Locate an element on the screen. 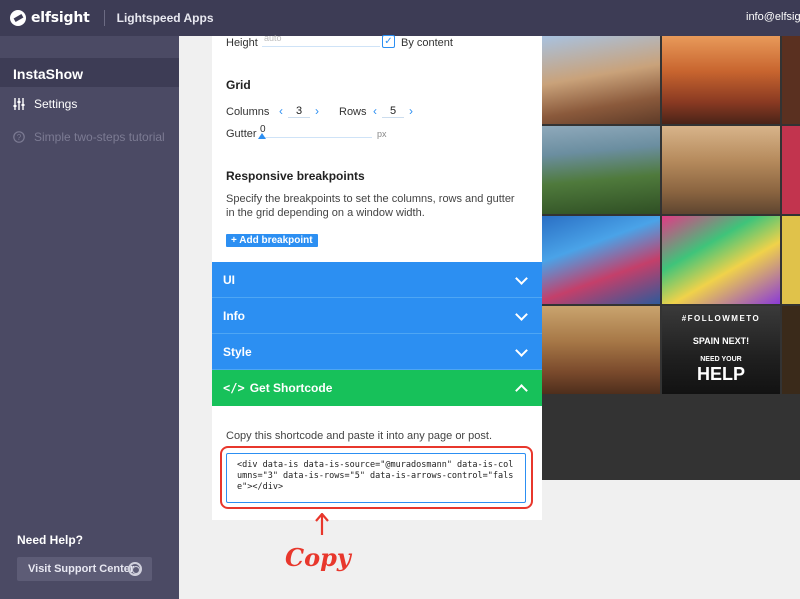 This screenshot has width=800, height=599. columns-value: 3 is located at coordinates (299, 111).